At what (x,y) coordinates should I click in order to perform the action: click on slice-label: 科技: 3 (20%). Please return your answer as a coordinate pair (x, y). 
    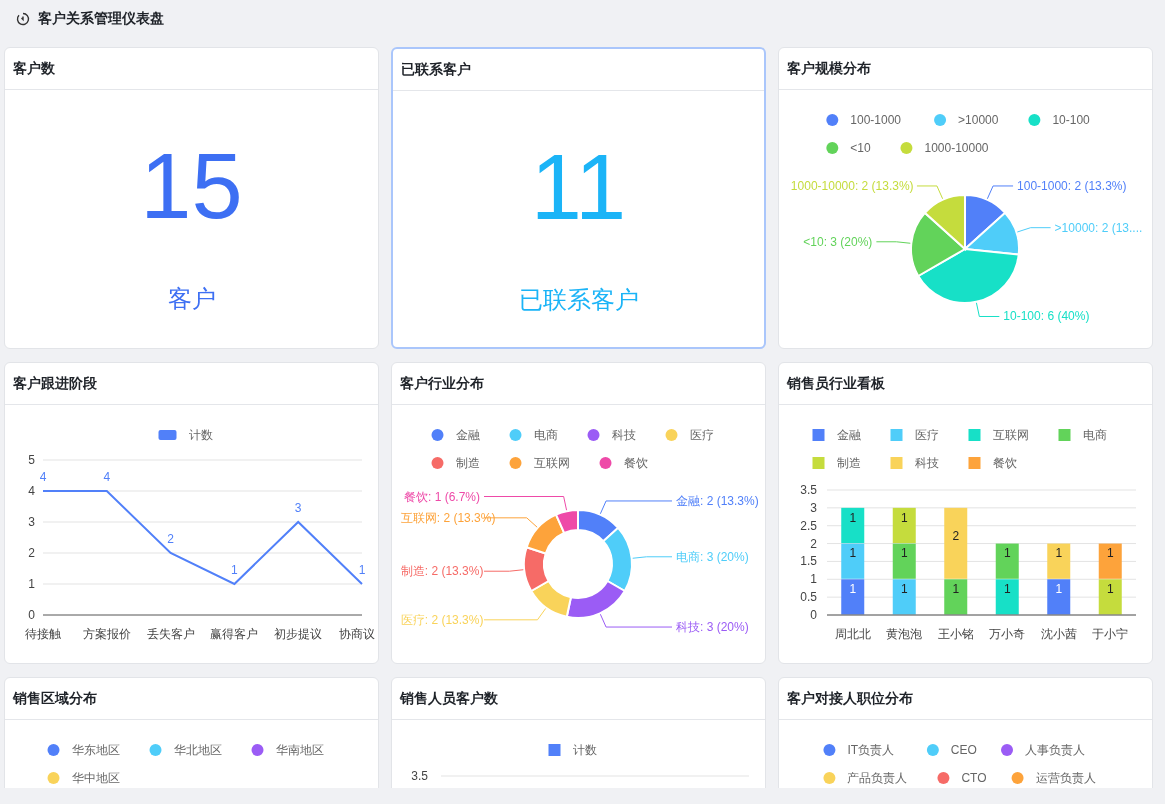
    Looking at the image, I should click on (712, 627).